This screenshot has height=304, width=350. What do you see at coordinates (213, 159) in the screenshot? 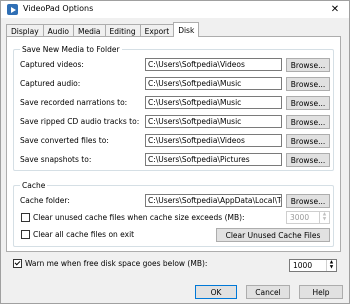
I see `snapshots-path: C:\Users\Softpedia\Pictures` at bounding box center [213, 159].